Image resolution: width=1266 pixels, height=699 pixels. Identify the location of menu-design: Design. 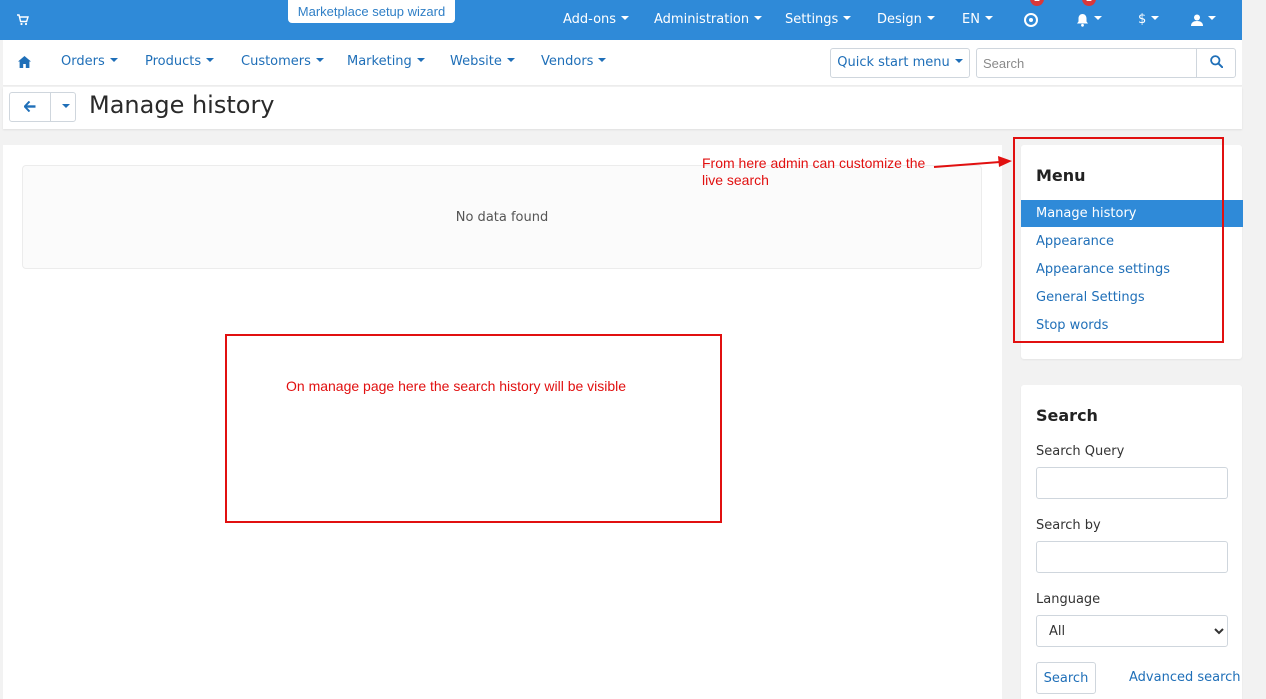
(906, 20).